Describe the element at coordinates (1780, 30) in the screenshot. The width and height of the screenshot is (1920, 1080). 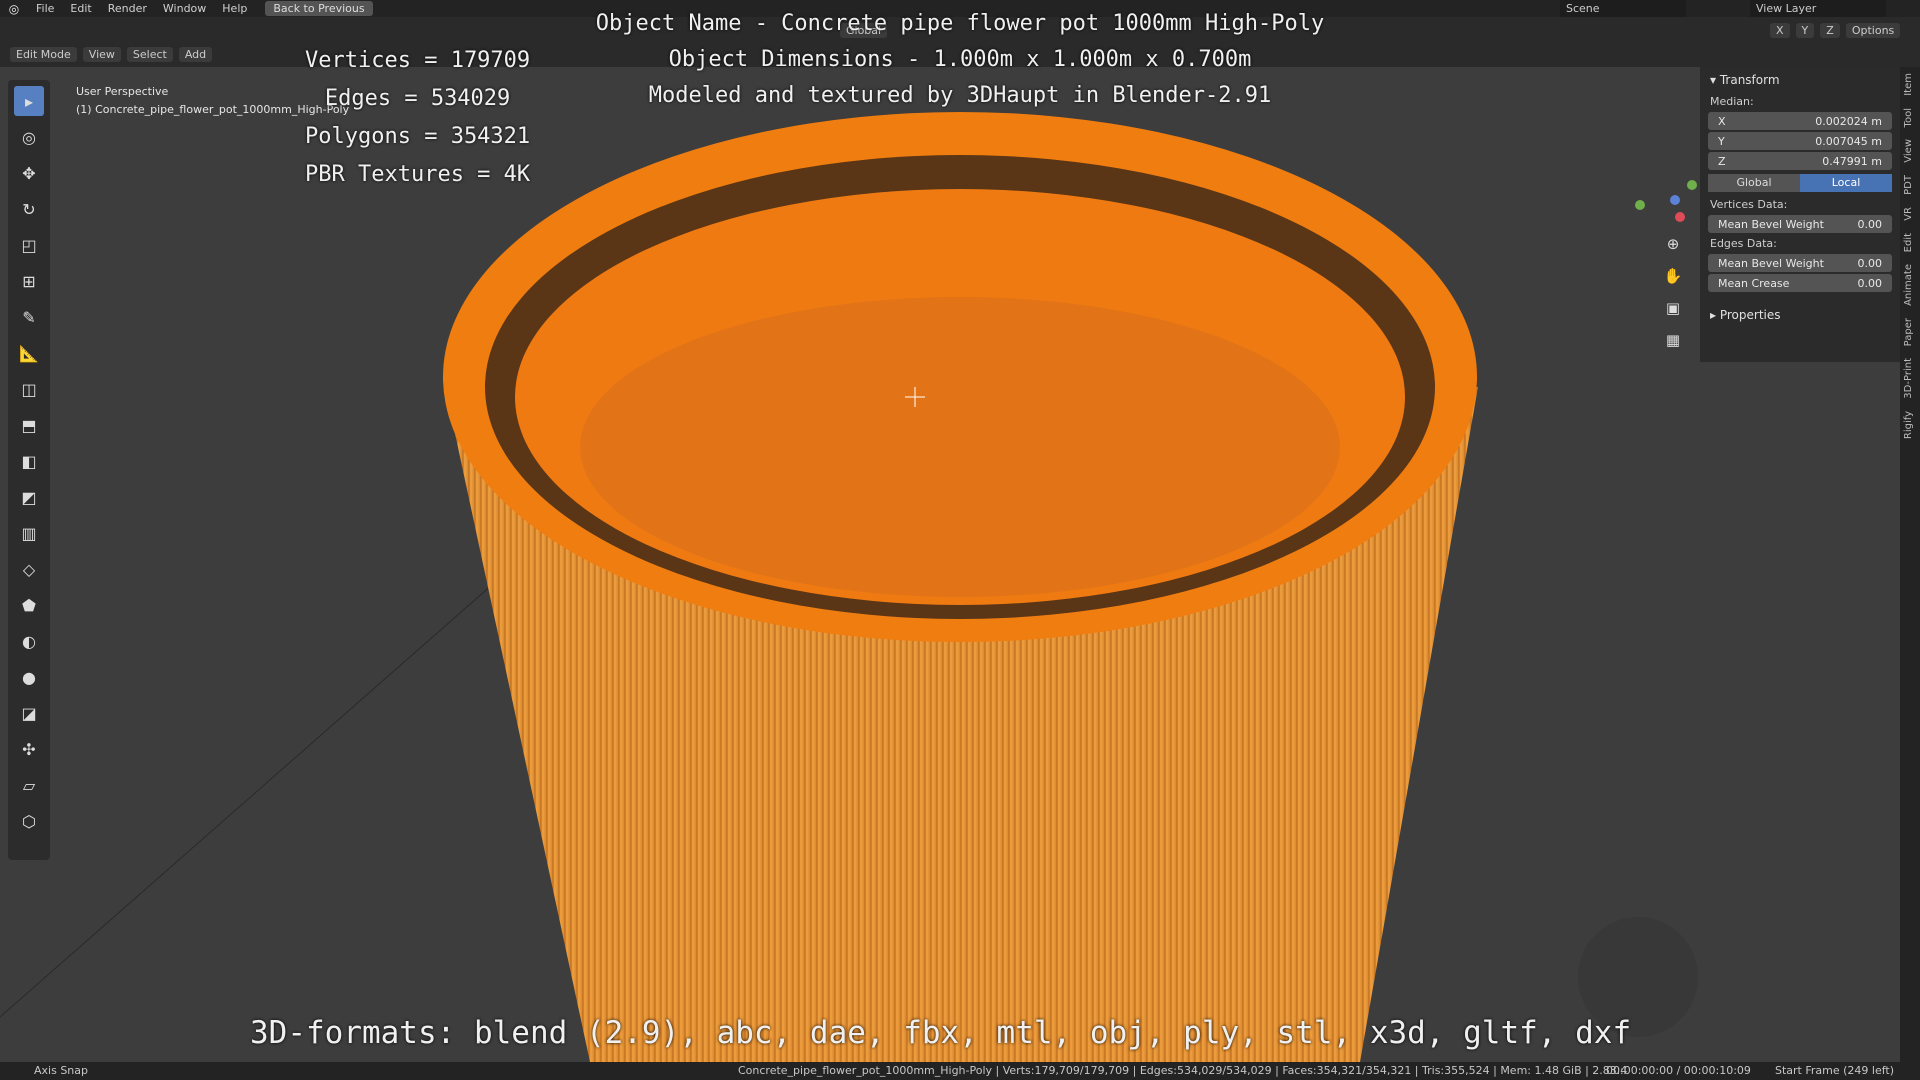
I see `axis-x-toggle: X` at that location.